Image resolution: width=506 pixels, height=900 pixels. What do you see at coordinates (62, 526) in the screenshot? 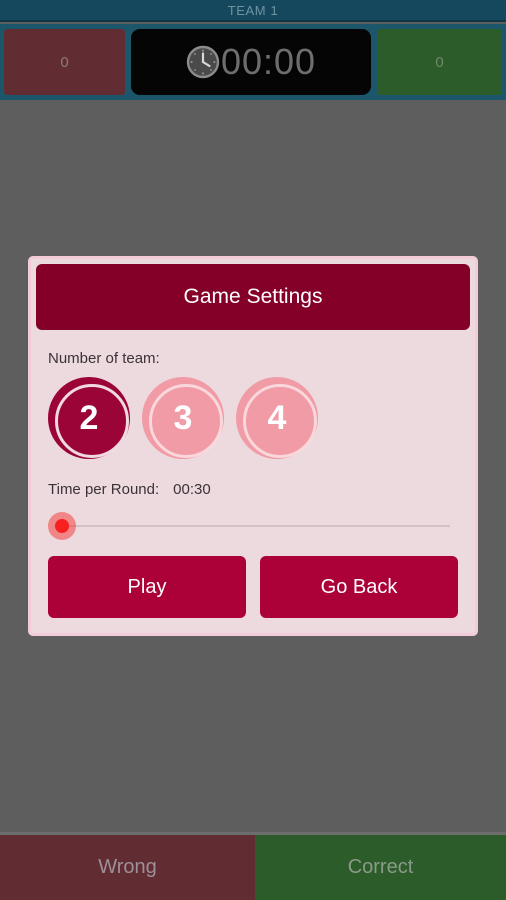
I see `slider-thumb` at bounding box center [62, 526].